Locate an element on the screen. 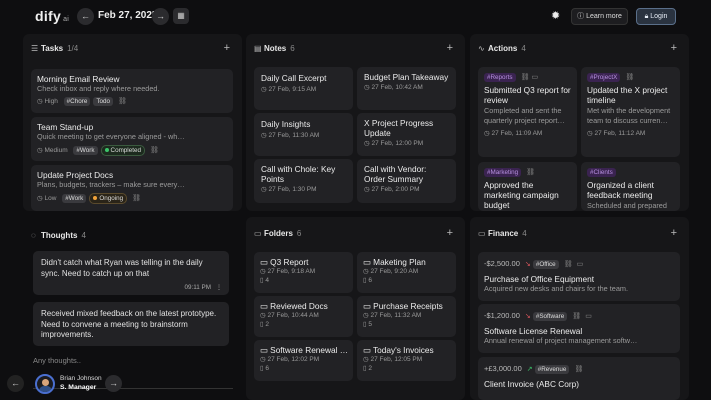 This screenshot has height=400, width=711. folder-meta: ◷ 27 Feb, 12:05 PM is located at coordinates (406, 359).